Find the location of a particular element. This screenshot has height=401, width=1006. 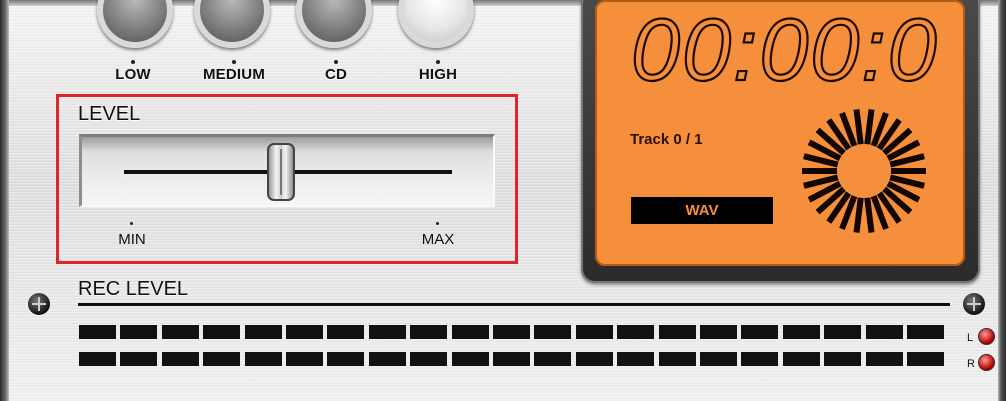

preset-medium-indicator is located at coordinates (234, 62).